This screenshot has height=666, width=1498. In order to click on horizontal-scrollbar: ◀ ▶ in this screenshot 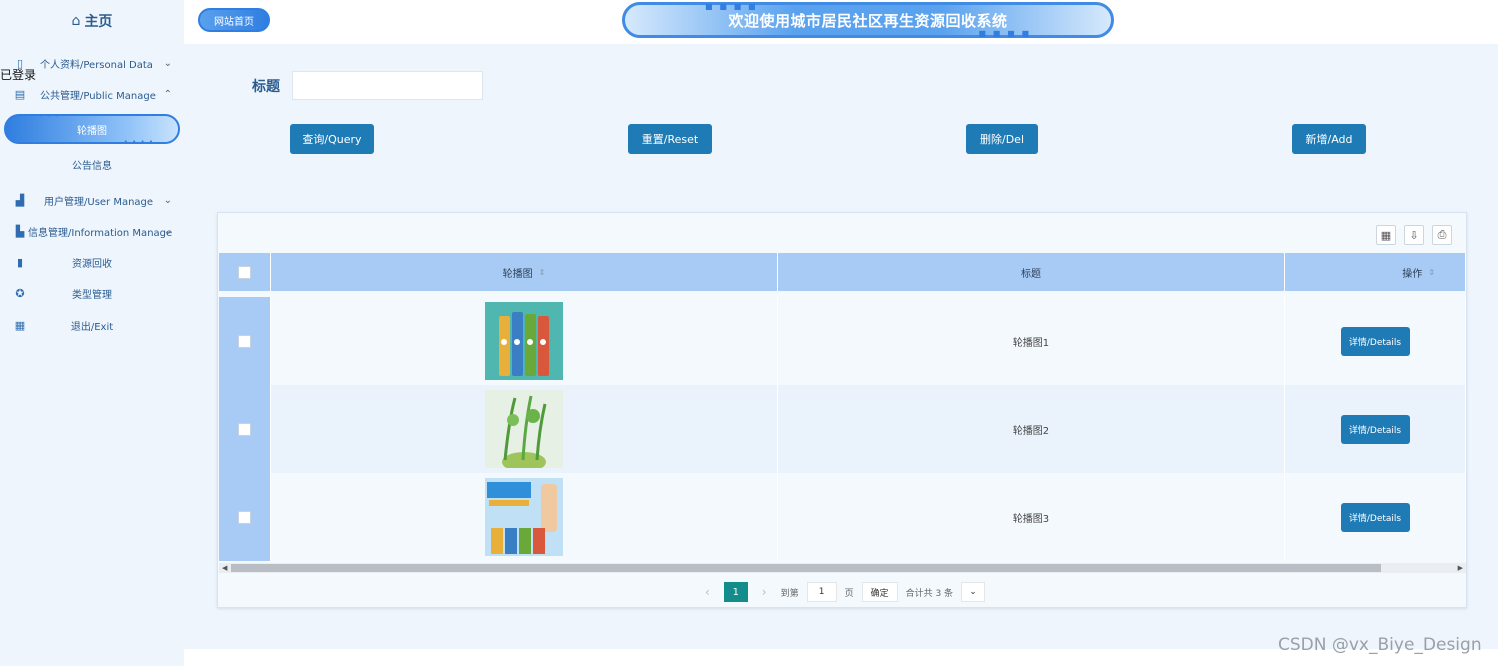, I will do `click(842, 568)`.